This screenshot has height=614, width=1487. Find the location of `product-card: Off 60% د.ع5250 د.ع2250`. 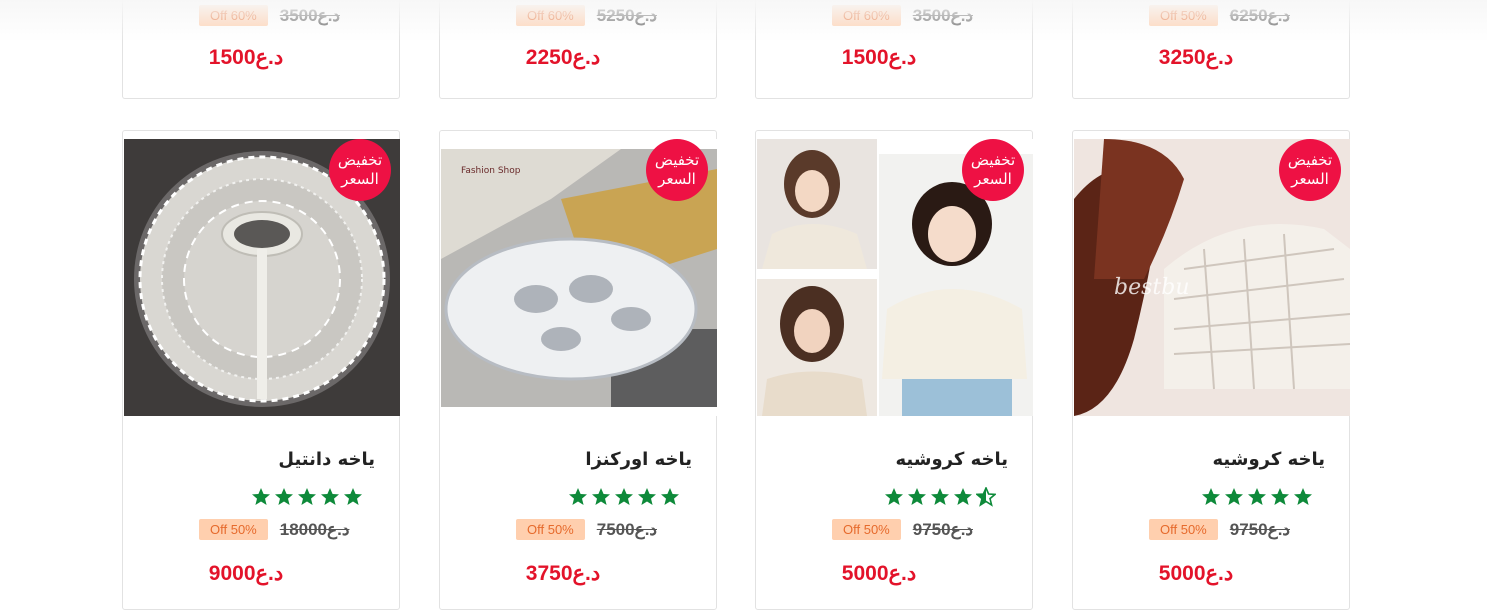

product-card: Off 60% د.ع5250 د.ع2250 is located at coordinates (578, 49).